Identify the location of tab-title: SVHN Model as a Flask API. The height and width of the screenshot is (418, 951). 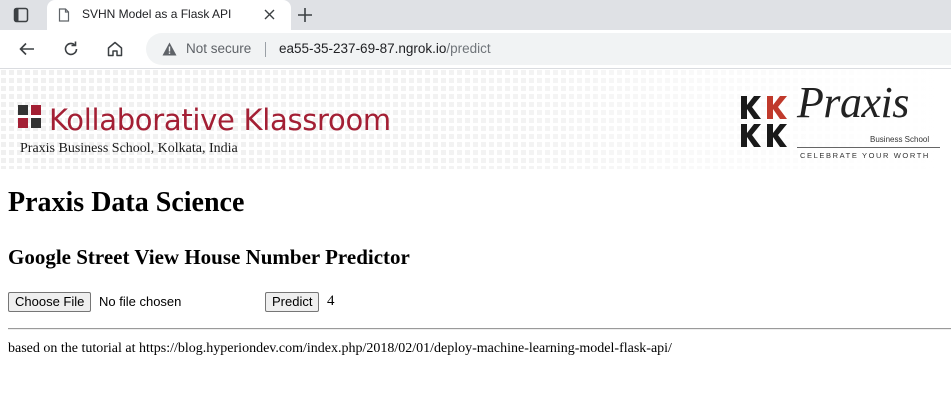
(157, 14).